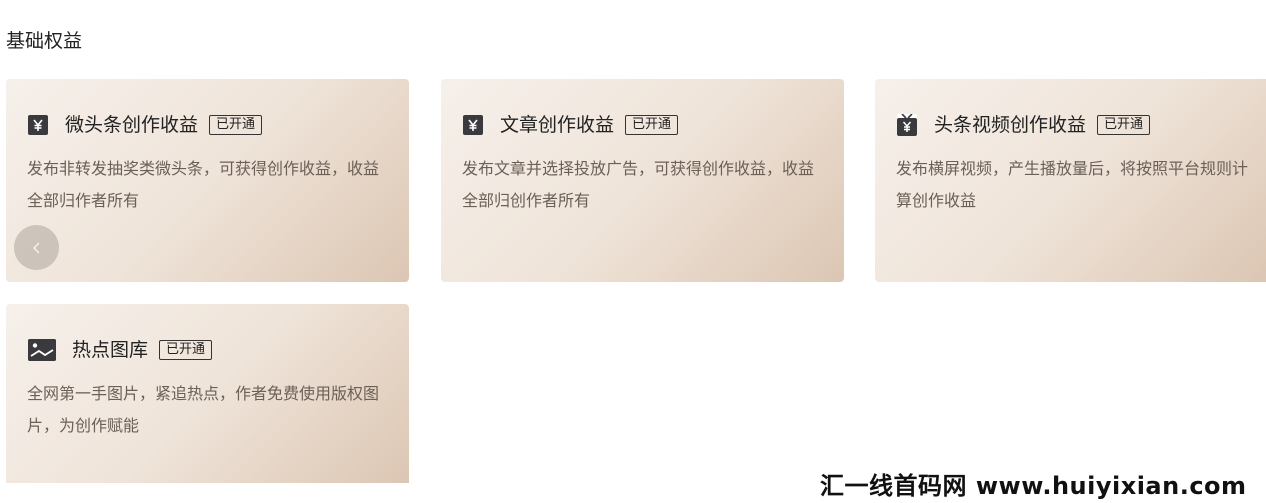 The width and height of the screenshot is (1266, 503). What do you see at coordinates (557, 125) in the screenshot?
I see `card-title: 文章创作收益` at bounding box center [557, 125].